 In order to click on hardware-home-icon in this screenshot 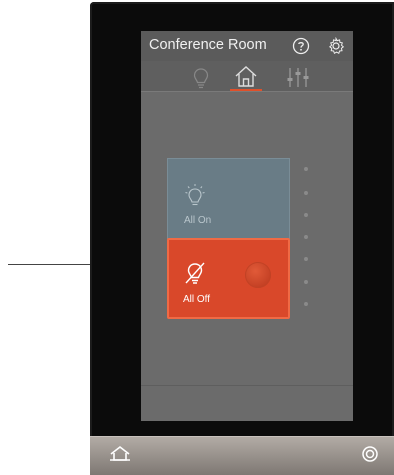, I will do `click(120, 454)`.